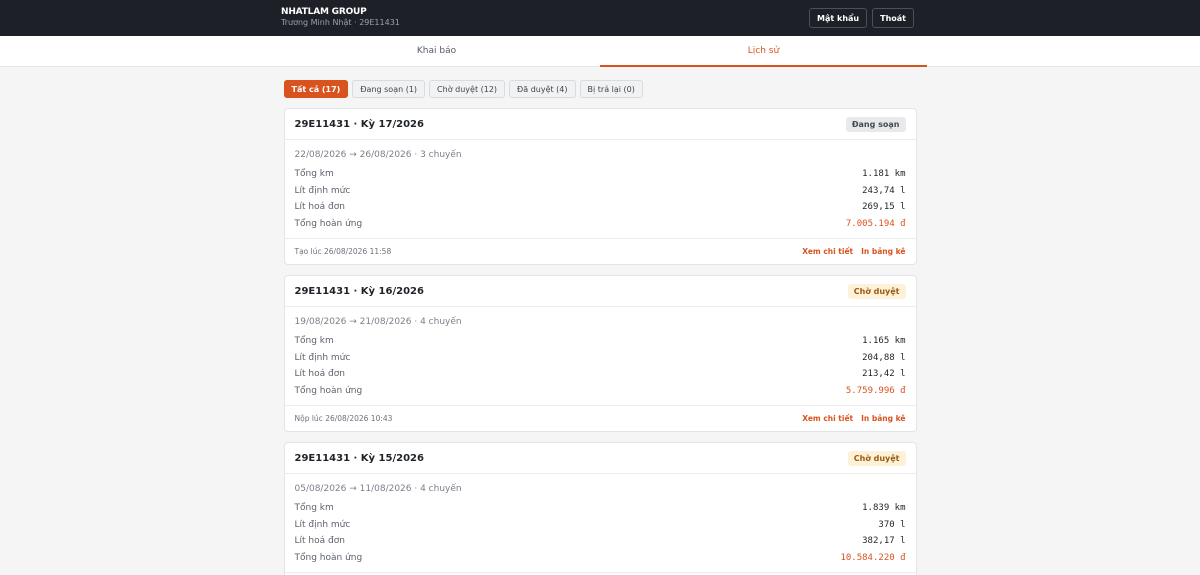 Image resolution: width=1200 pixels, height=575 pixels. What do you see at coordinates (600, 391) in the screenshot?
I see `row-total-refund: Tổng hoàn ứng 5.759.996 đ` at bounding box center [600, 391].